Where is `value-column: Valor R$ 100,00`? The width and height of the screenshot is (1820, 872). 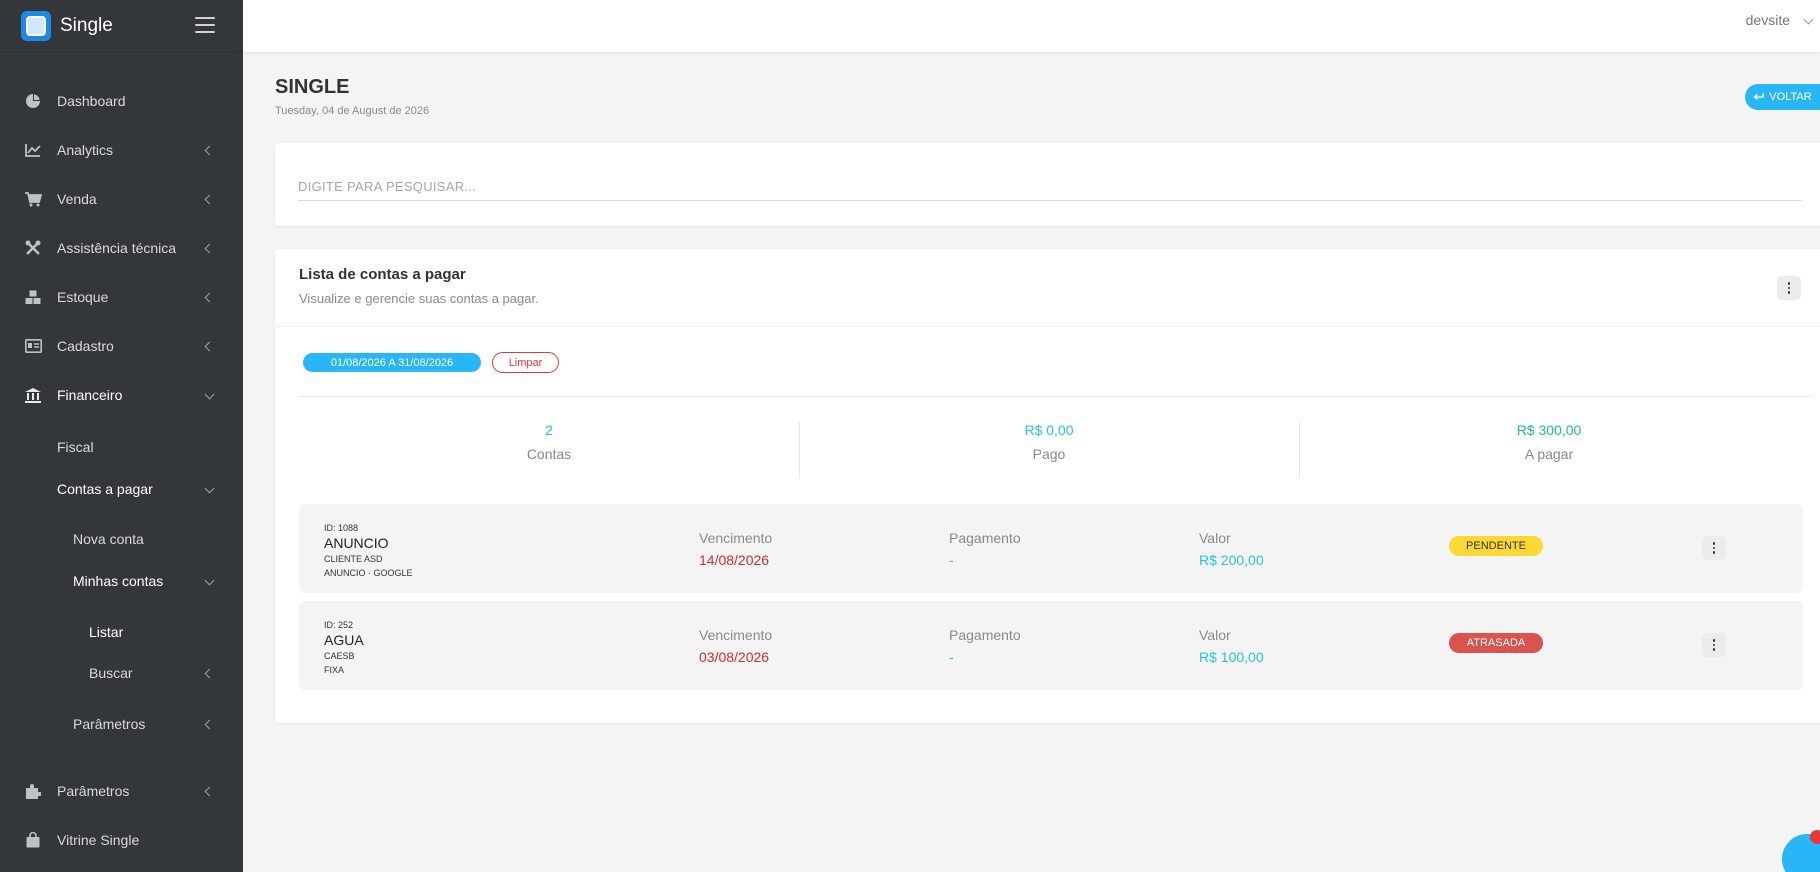
value-column: Valor R$ 100,00 is located at coordinates (1231, 646).